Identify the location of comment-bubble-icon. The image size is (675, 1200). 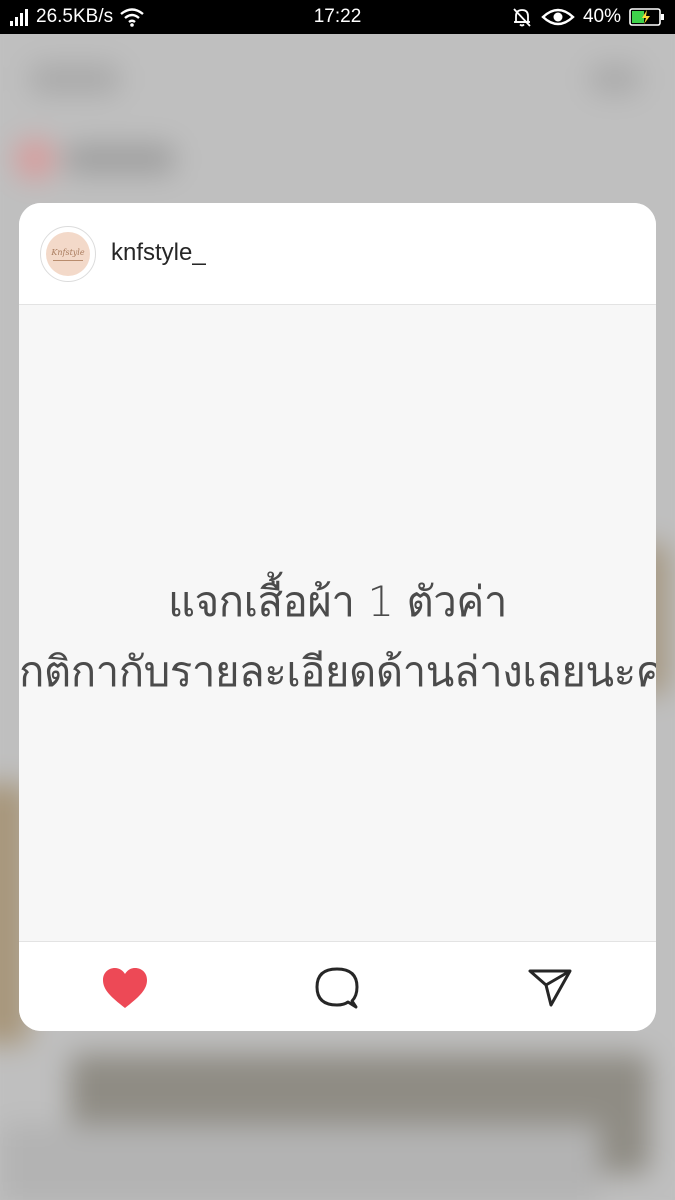
(337, 988).